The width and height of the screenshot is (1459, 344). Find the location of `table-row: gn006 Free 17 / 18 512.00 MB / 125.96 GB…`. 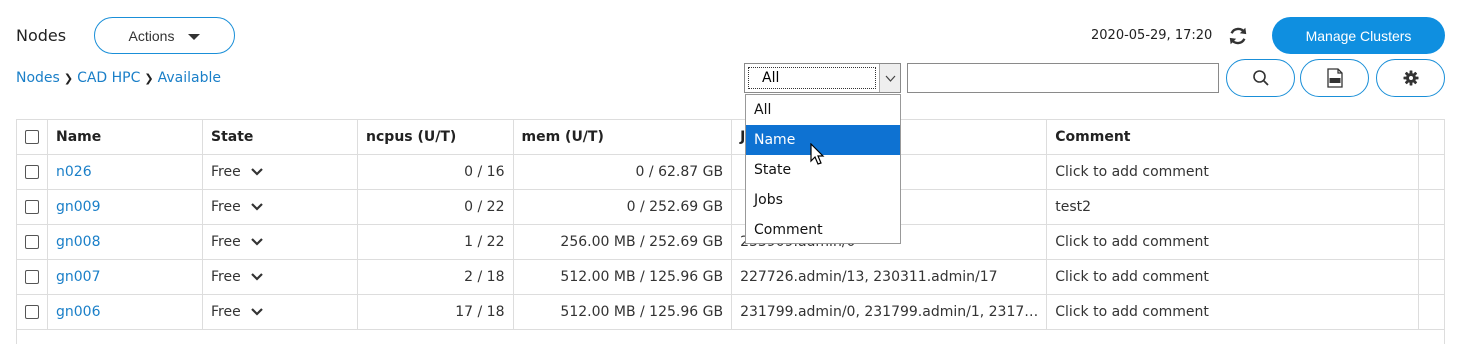

table-row: gn006 Free 17 / 18 512.00 MB / 125.96 GB… is located at coordinates (730, 312).